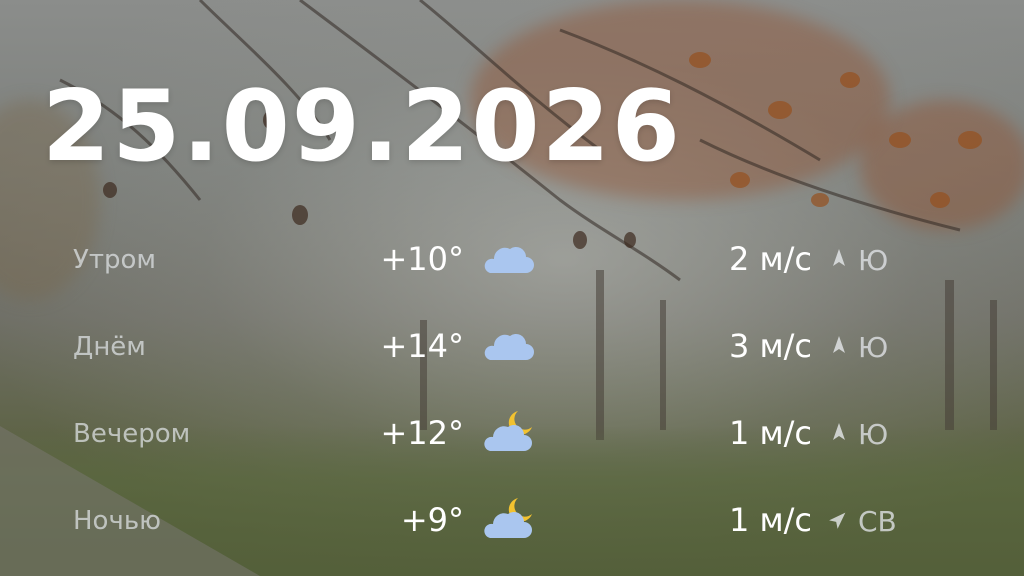 This screenshot has height=576, width=1024. What do you see at coordinates (132, 434) in the screenshot?
I see `period-label: Вечером` at bounding box center [132, 434].